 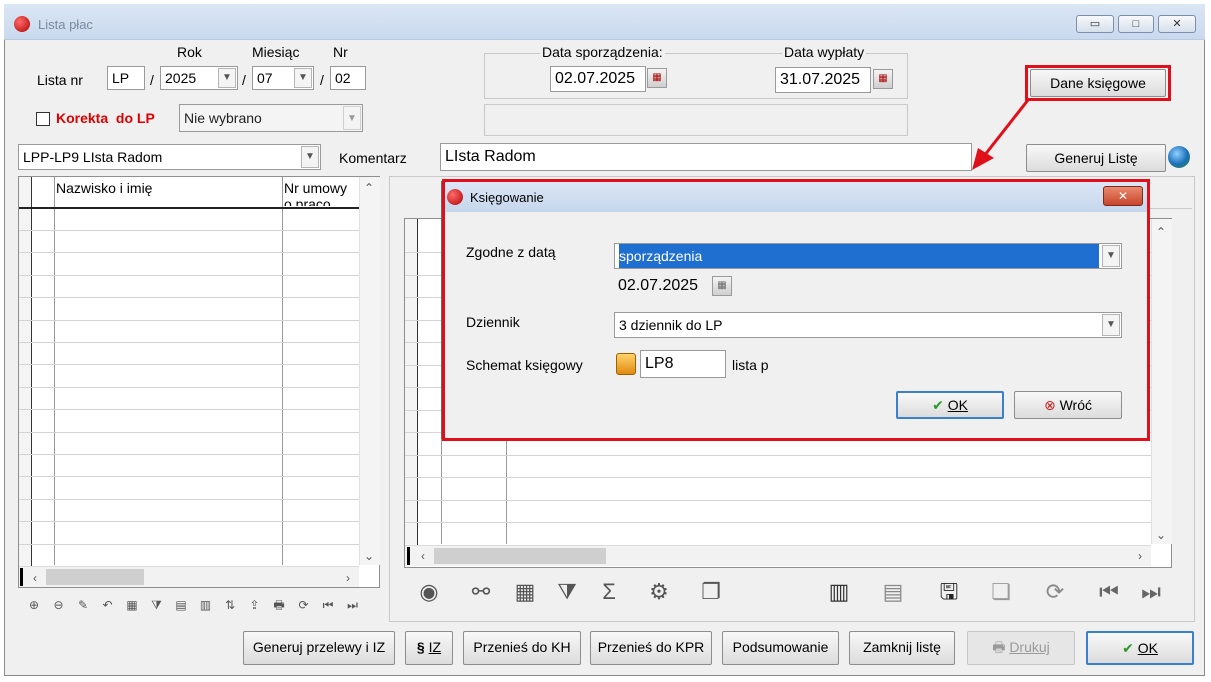 What do you see at coordinates (59, 605) in the screenshot?
I see `remove-icon: ⊖` at bounding box center [59, 605].